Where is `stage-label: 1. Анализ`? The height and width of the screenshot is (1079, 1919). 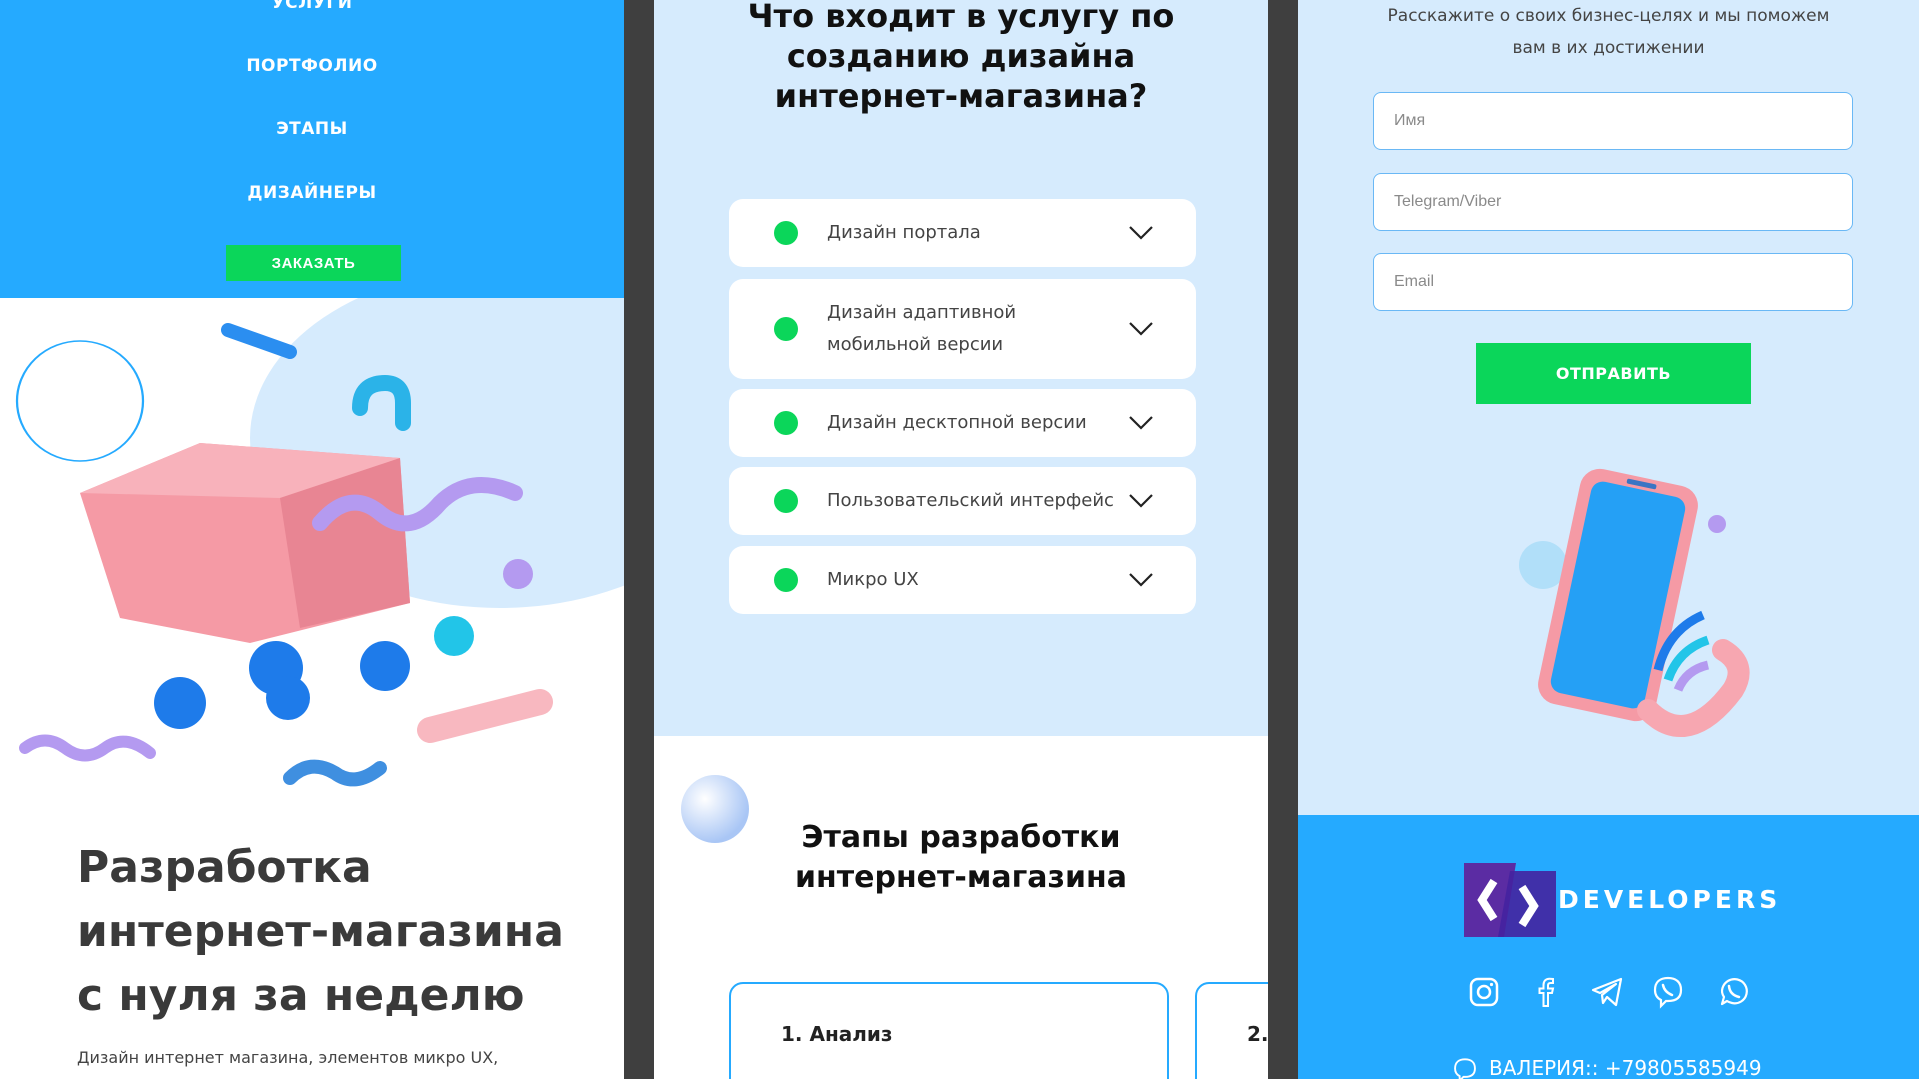
stage-label: 1. Анализ is located at coordinates (837, 1034).